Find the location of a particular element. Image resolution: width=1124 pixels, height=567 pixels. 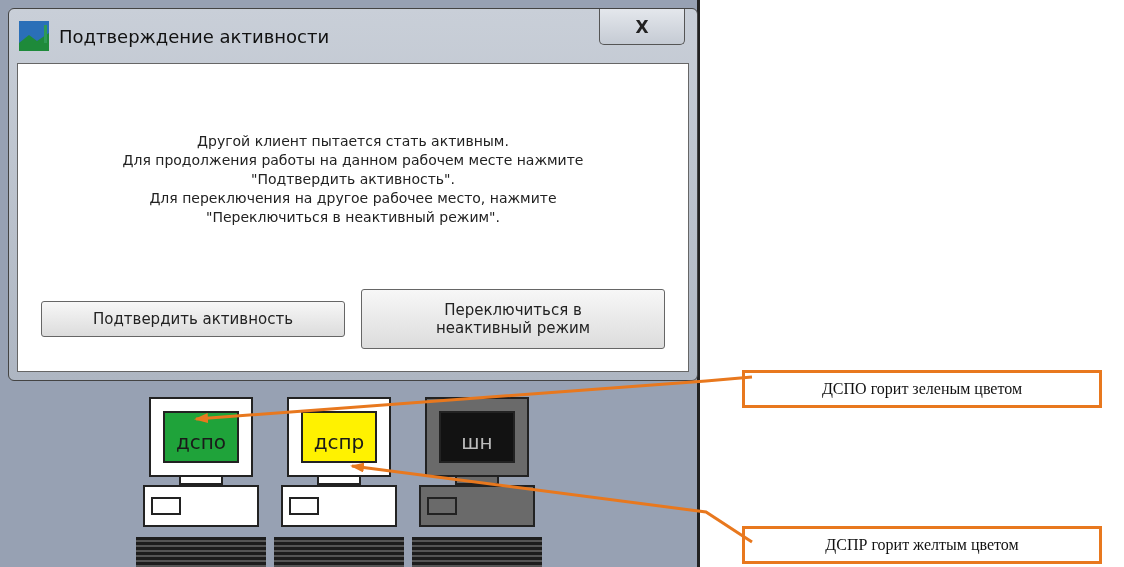

message-text: Другой клиент пытается стать активным. Для продолжения работы на данном рабочем месте нажмите "Подтвердить активность". Для переключения на другое рабочее место, нажмите "Переключиться в неактивный режим". is located at coordinates (353, 179).